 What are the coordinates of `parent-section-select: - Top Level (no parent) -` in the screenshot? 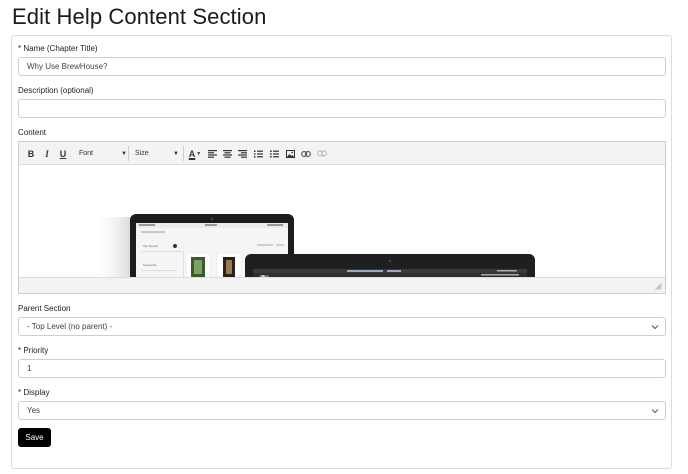 It's located at (342, 326).